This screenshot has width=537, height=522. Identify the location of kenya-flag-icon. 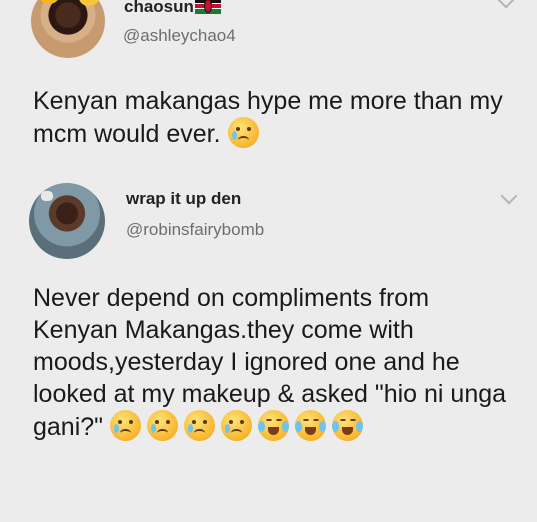
(207, 7).